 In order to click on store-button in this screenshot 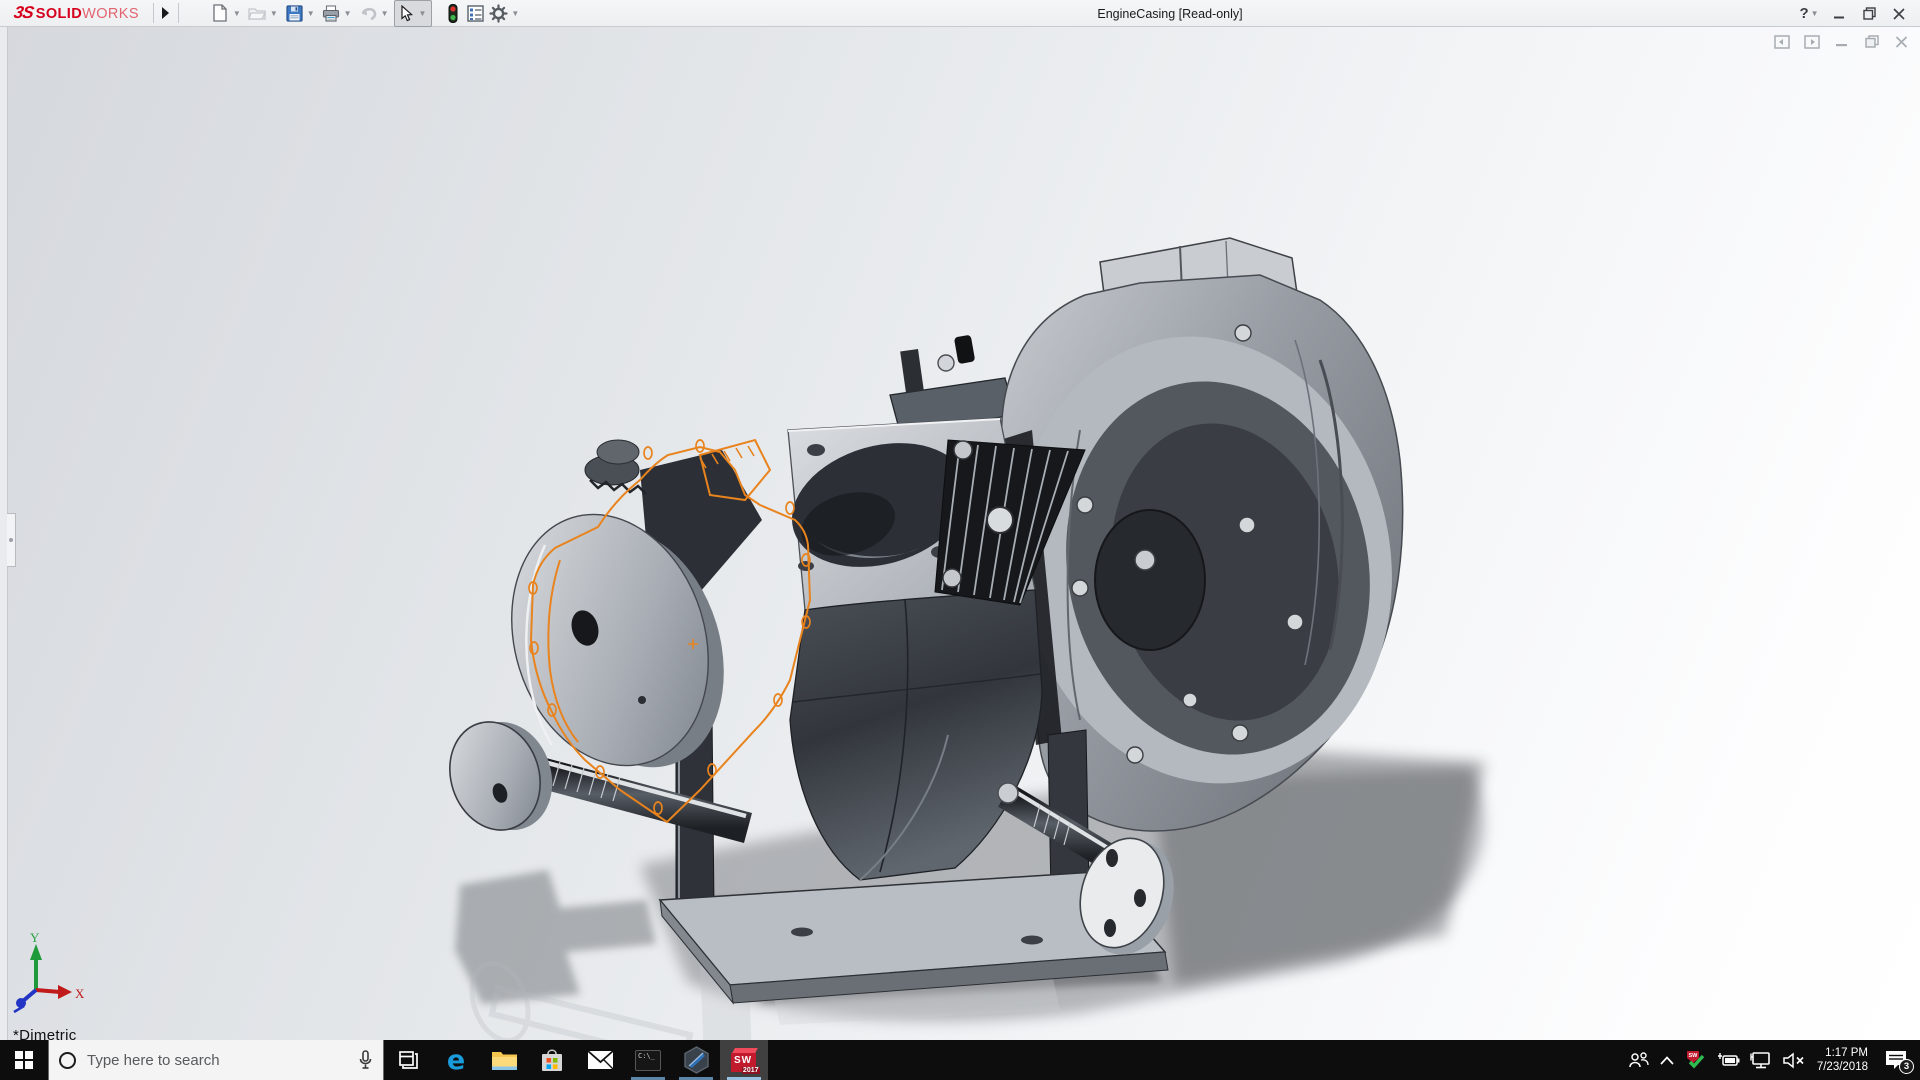, I will do `click(552, 1060)`.